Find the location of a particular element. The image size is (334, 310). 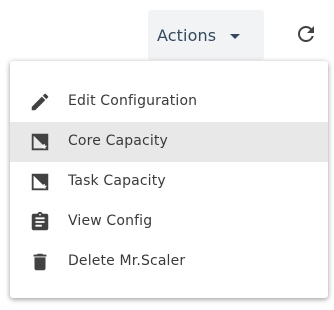

actions-dropdown-button: Actions is located at coordinates (206, 35).